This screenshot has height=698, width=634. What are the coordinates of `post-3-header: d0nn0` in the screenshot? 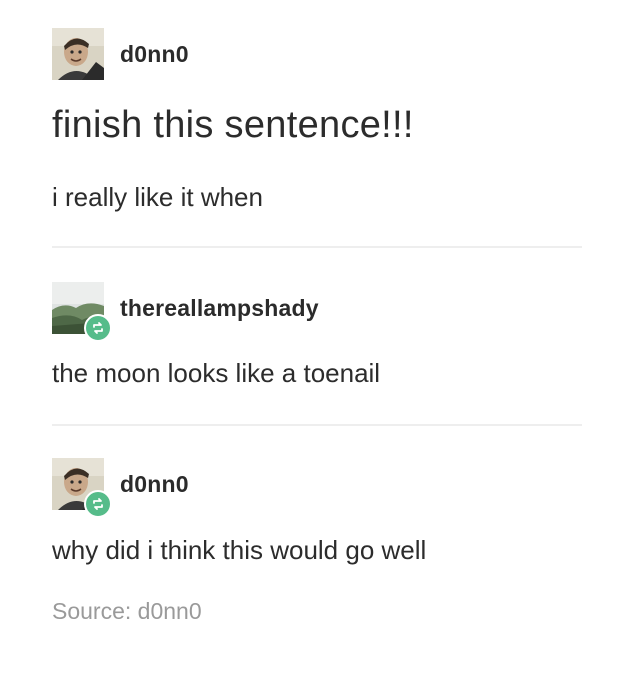 It's located at (120, 488).